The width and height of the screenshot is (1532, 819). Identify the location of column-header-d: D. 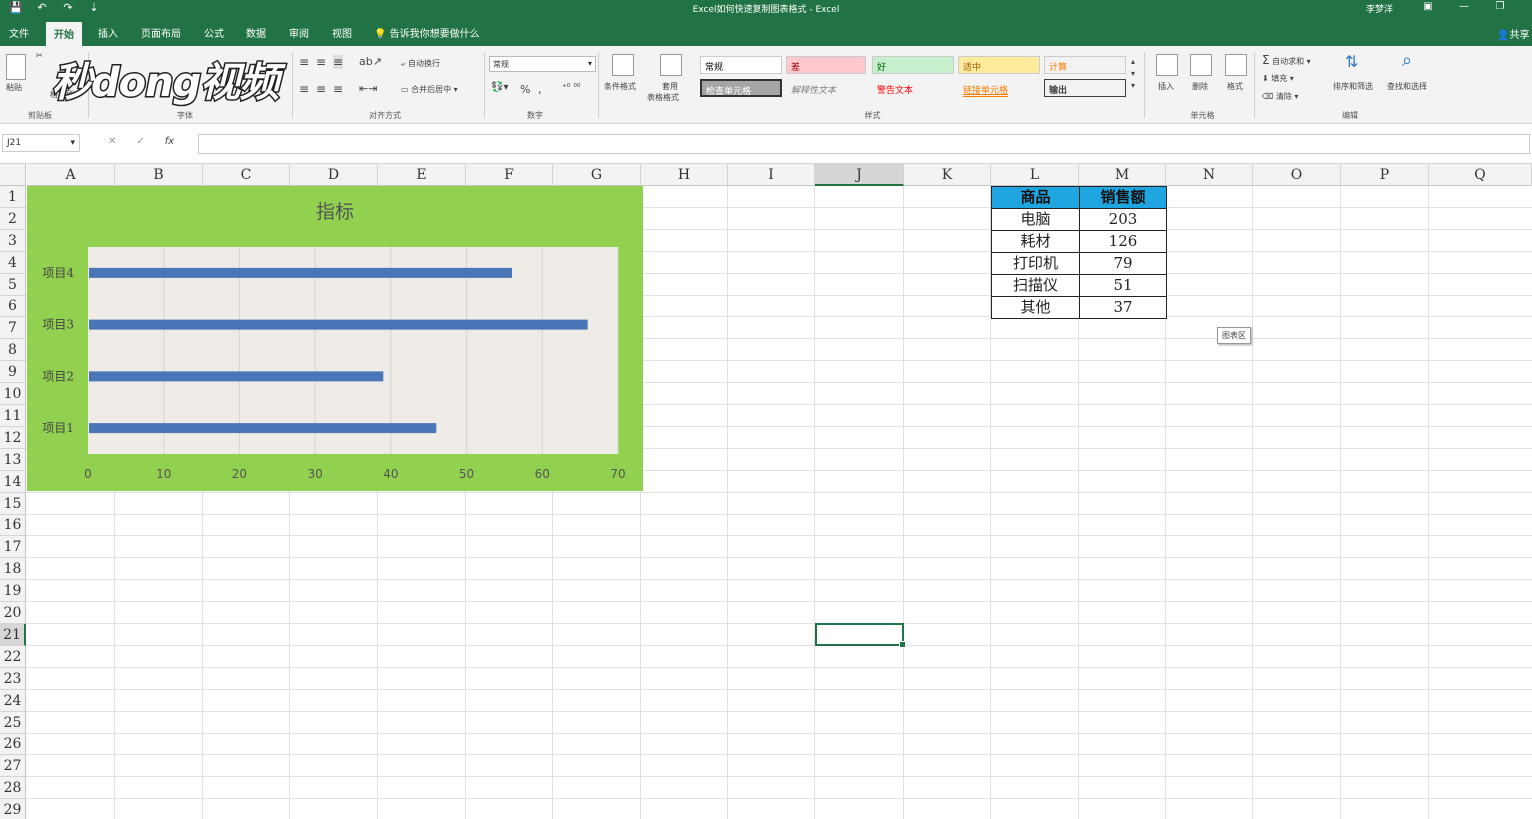
(334, 175).